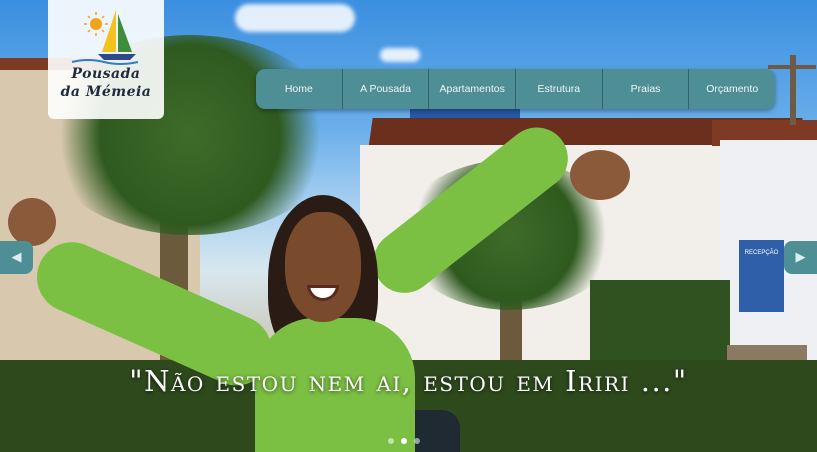 The width and height of the screenshot is (817, 452). What do you see at coordinates (761, 276) in the screenshot?
I see `reception-sign: RECEPÇÃO` at bounding box center [761, 276].